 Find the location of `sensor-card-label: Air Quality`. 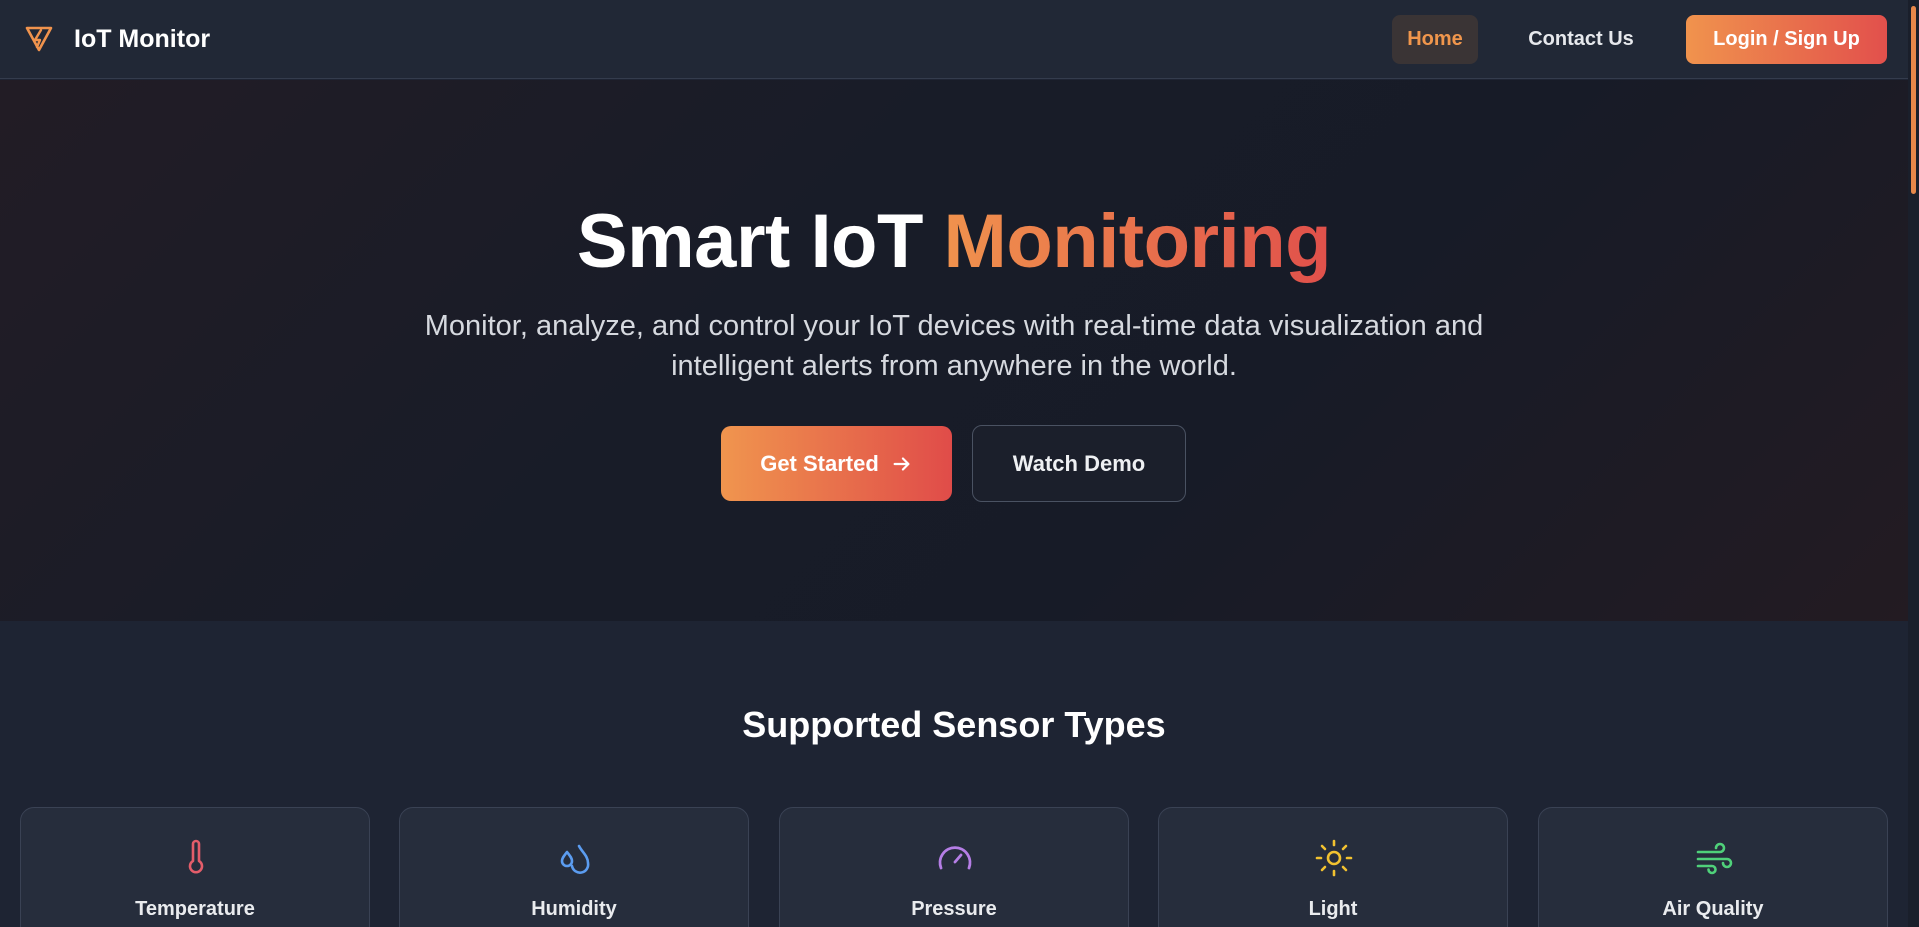

sensor-card-label: Air Quality is located at coordinates (1713, 909).